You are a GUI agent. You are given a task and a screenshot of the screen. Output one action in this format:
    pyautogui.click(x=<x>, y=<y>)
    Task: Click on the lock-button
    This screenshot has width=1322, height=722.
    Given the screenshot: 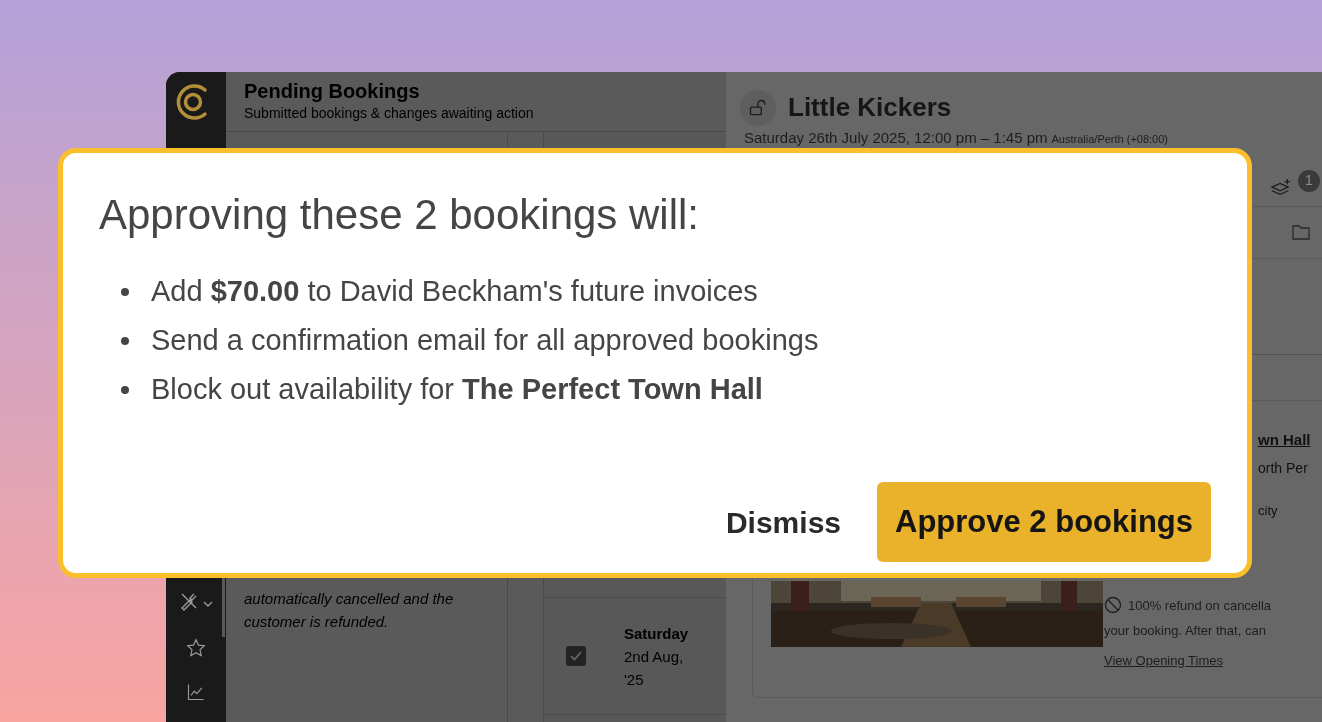 What is the action you would take?
    pyautogui.click(x=758, y=107)
    